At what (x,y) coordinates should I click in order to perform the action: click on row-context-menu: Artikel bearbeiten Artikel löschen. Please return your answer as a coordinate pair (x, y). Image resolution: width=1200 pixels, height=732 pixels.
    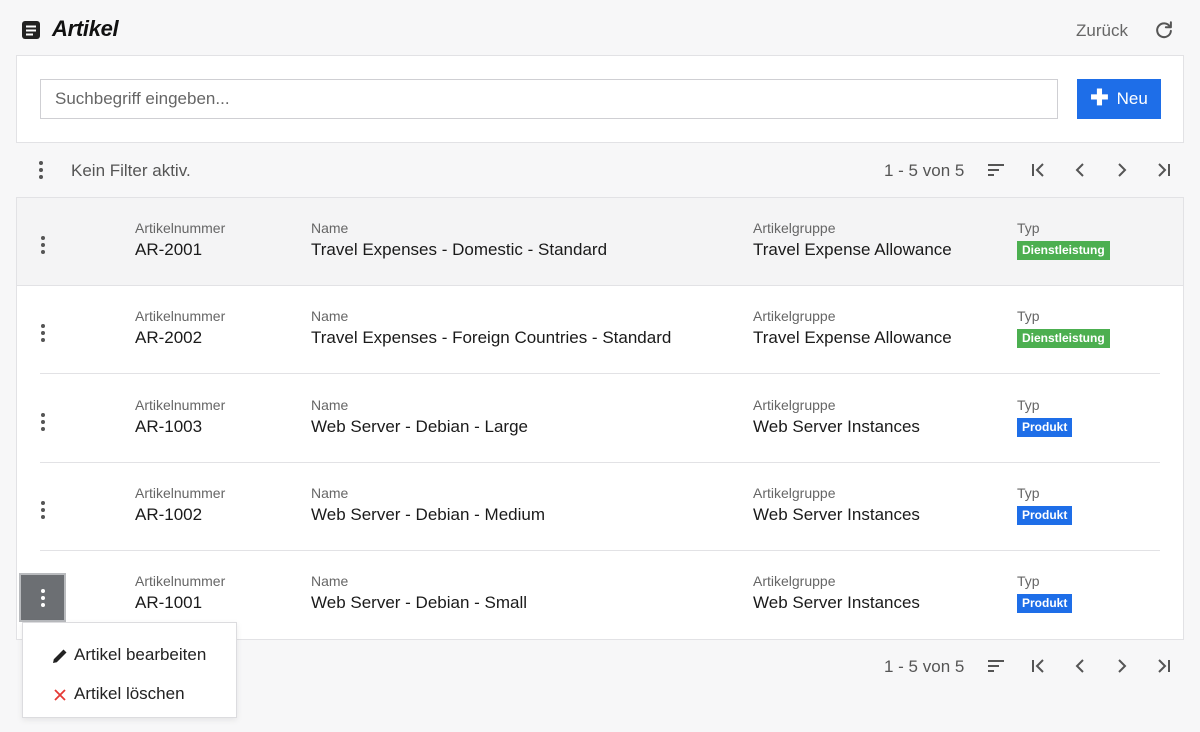
    Looking at the image, I should click on (129, 670).